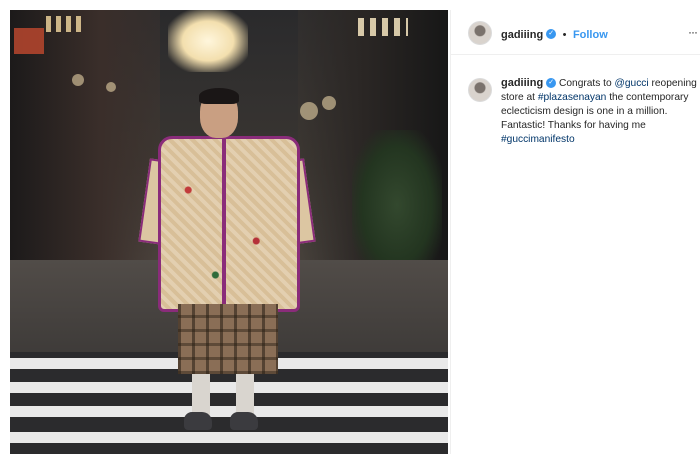  I want to click on hashtag-link: #plazasenayan, so click(572, 97).